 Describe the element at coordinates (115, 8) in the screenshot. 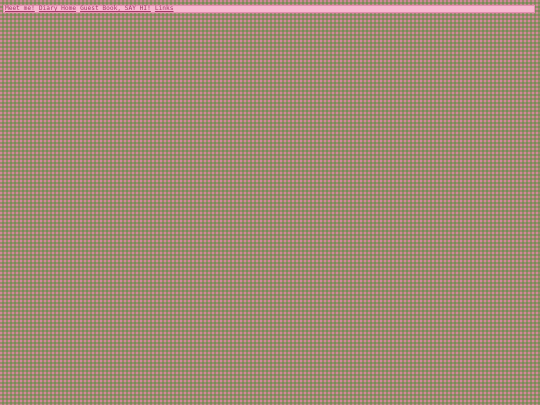

I see `nav-link-guest-book: Guest Book, SAY HI!` at that location.